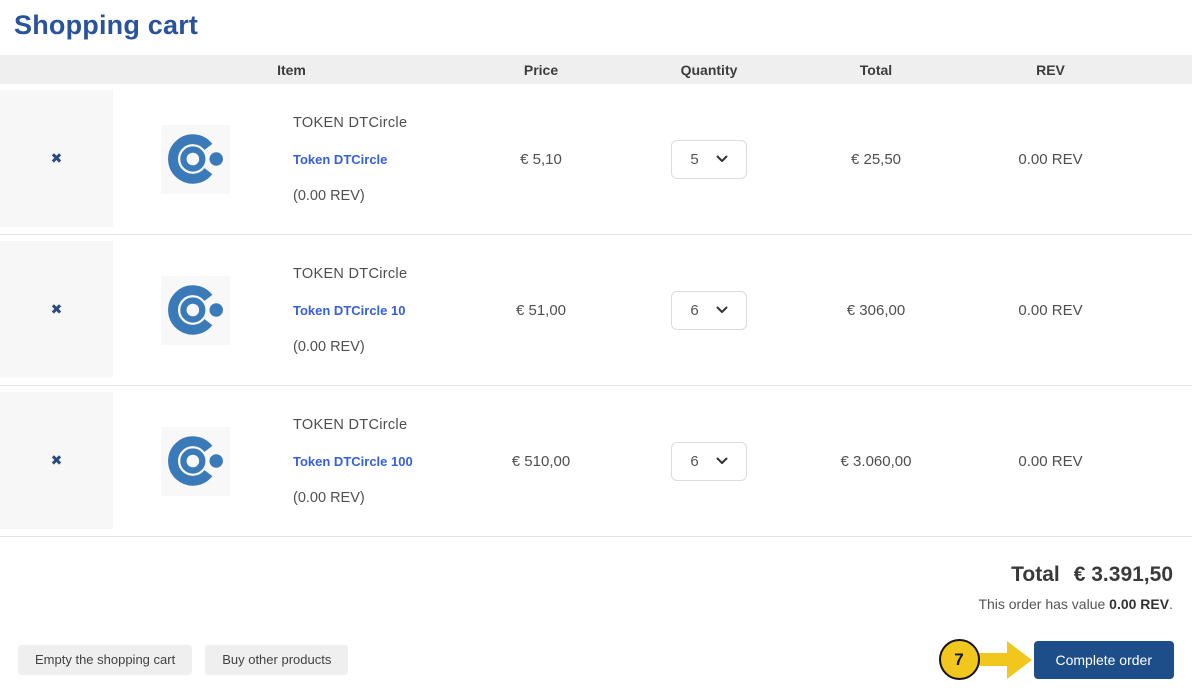  I want to click on quantity-cell: 5, so click(709, 159).